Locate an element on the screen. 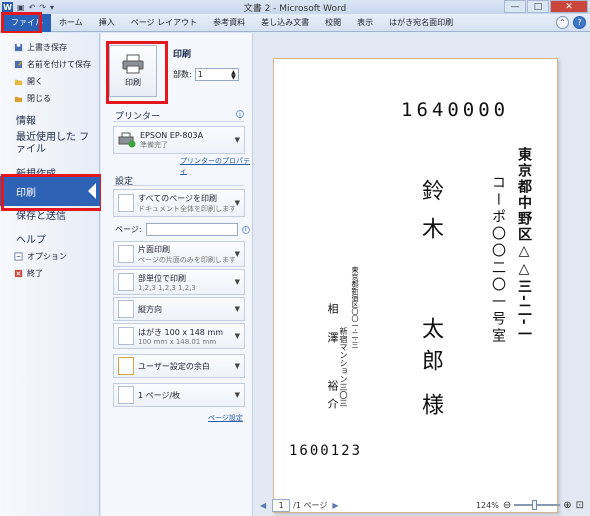  recipient-surname: 鈴木 is located at coordinates (430, 217).